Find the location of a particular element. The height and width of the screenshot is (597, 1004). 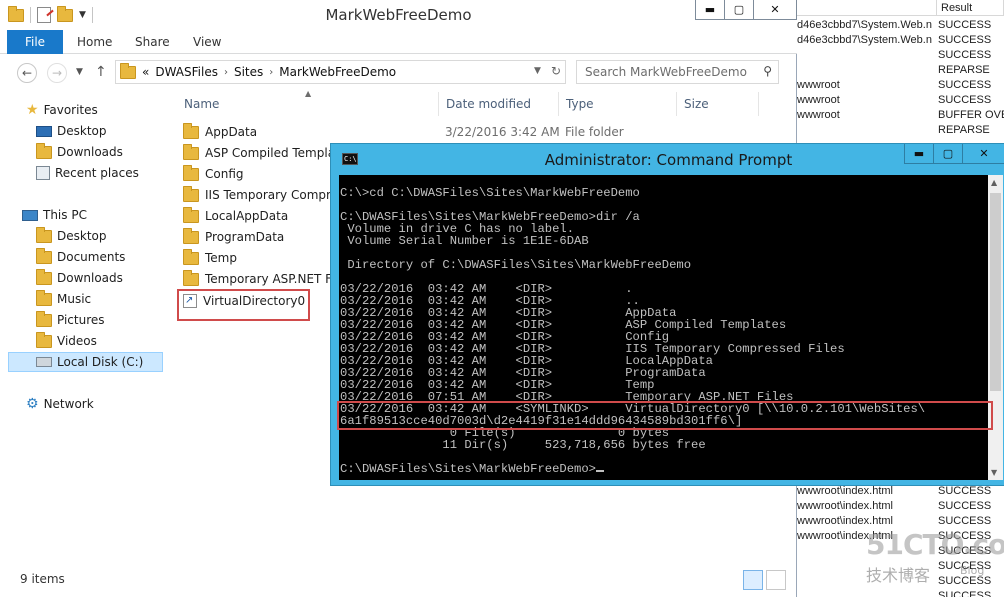

nav-pc-documents: Documents is located at coordinates (80, 257).